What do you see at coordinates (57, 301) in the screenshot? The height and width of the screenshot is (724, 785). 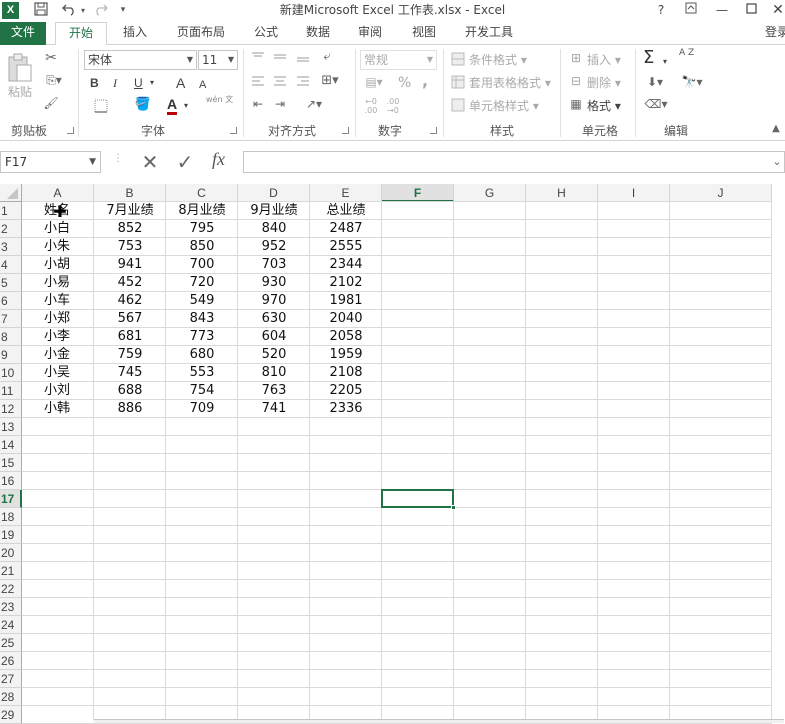 I see `table-cell: 小车` at bounding box center [57, 301].